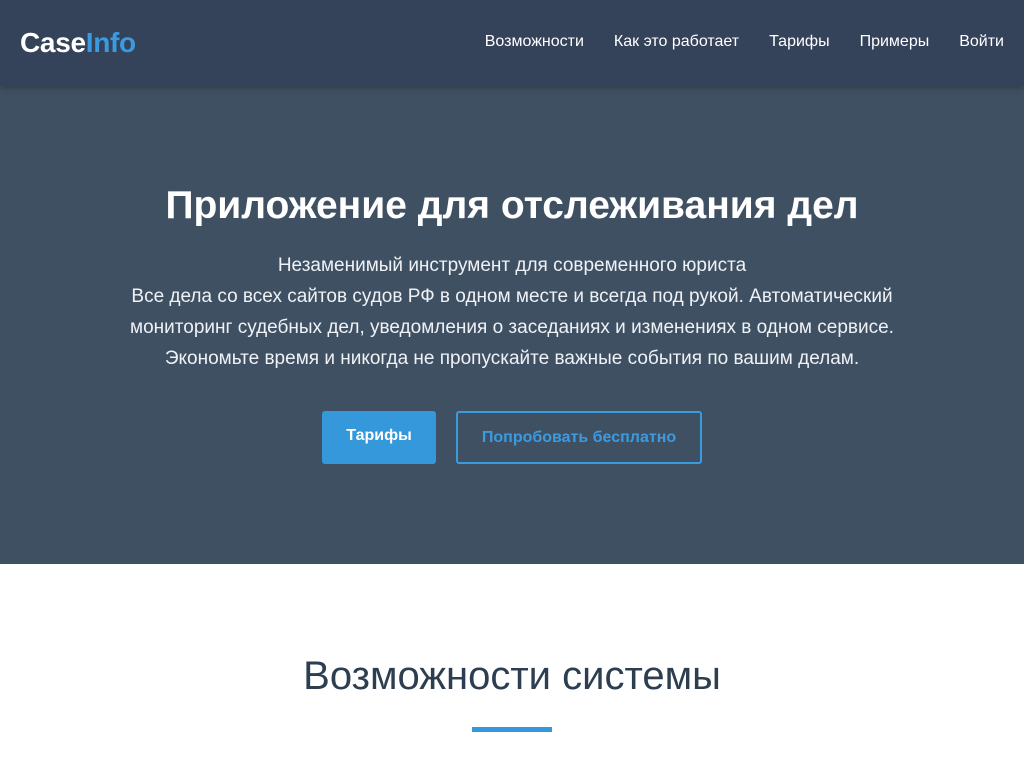  I want to click on logo: CaseInfo, so click(78, 43).